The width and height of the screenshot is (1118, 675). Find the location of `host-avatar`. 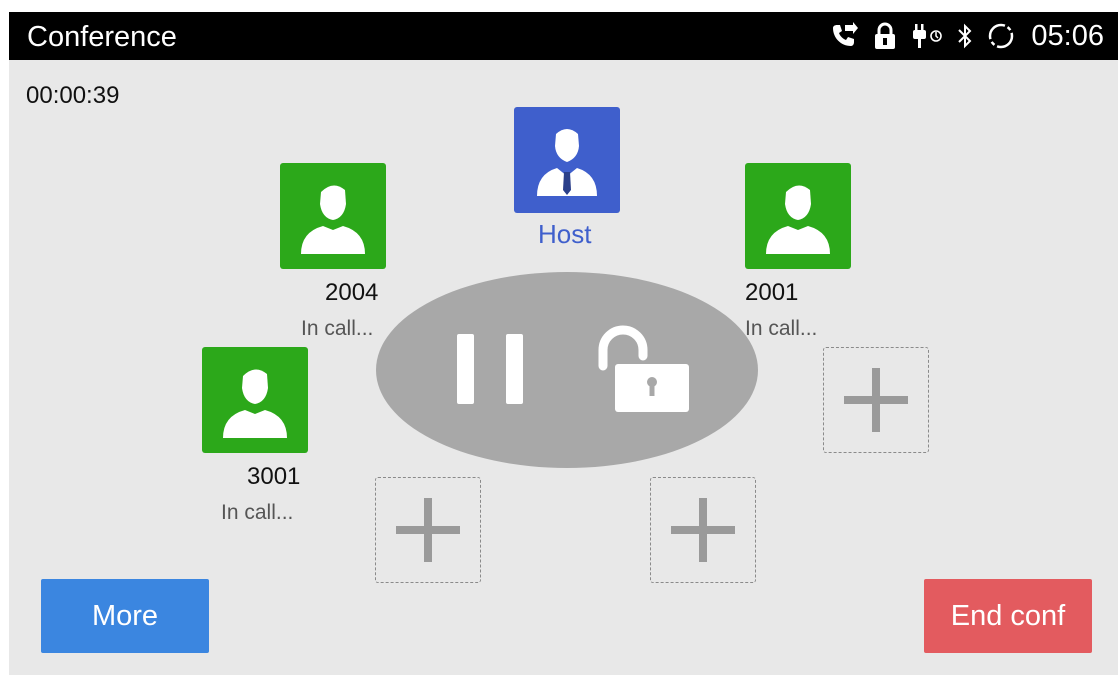

host-avatar is located at coordinates (567, 160).